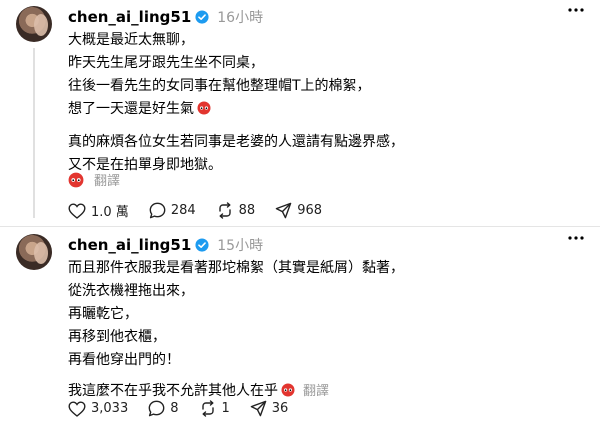  Describe the element at coordinates (34, 133) in the screenshot. I see `thread-connector-line` at that location.